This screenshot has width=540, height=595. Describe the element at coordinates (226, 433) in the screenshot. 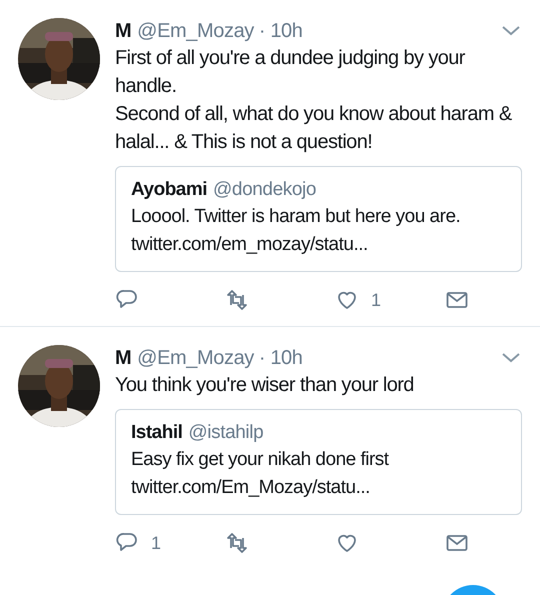

I see `quoted-author-handle: @istahilp` at that location.